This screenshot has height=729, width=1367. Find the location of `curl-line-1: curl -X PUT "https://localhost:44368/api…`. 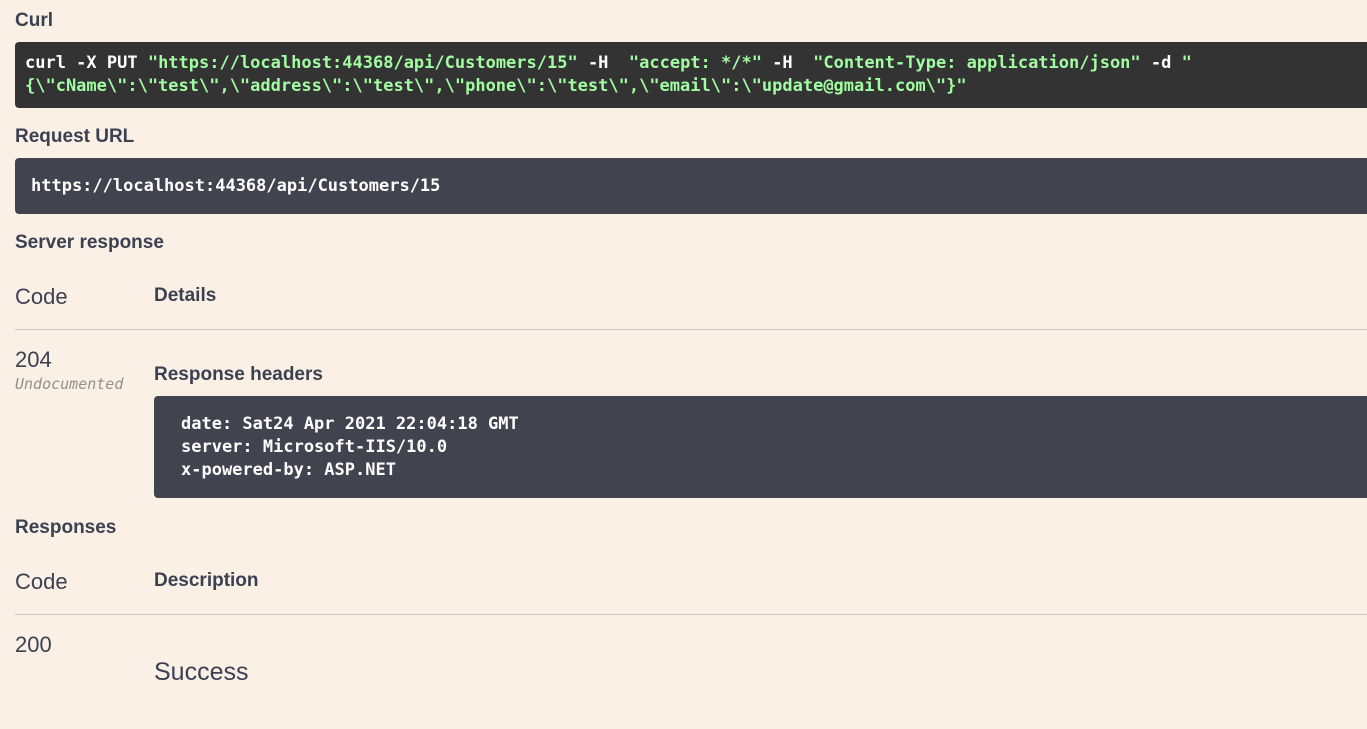

curl-line-1: curl -X PUT "https://localhost:44368/api… is located at coordinates (691, 63).